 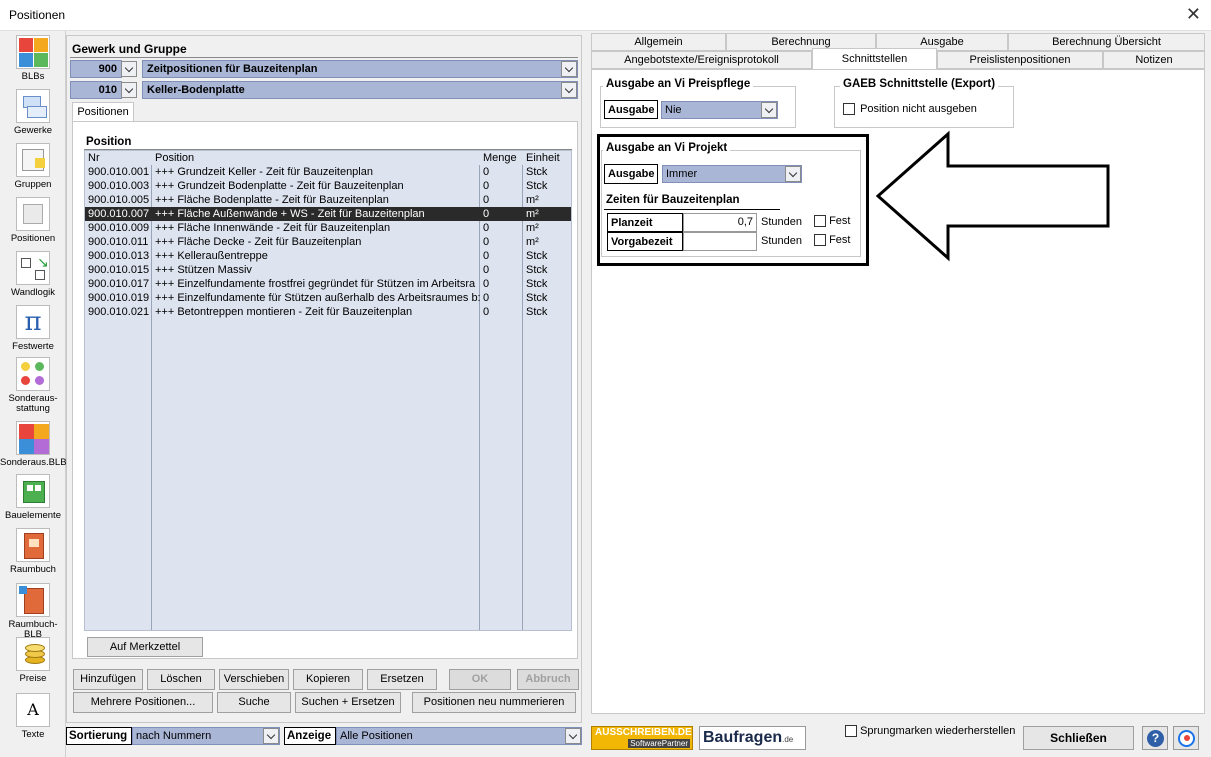 I want to click on search-button: Suche, so click(x=254, y=702).